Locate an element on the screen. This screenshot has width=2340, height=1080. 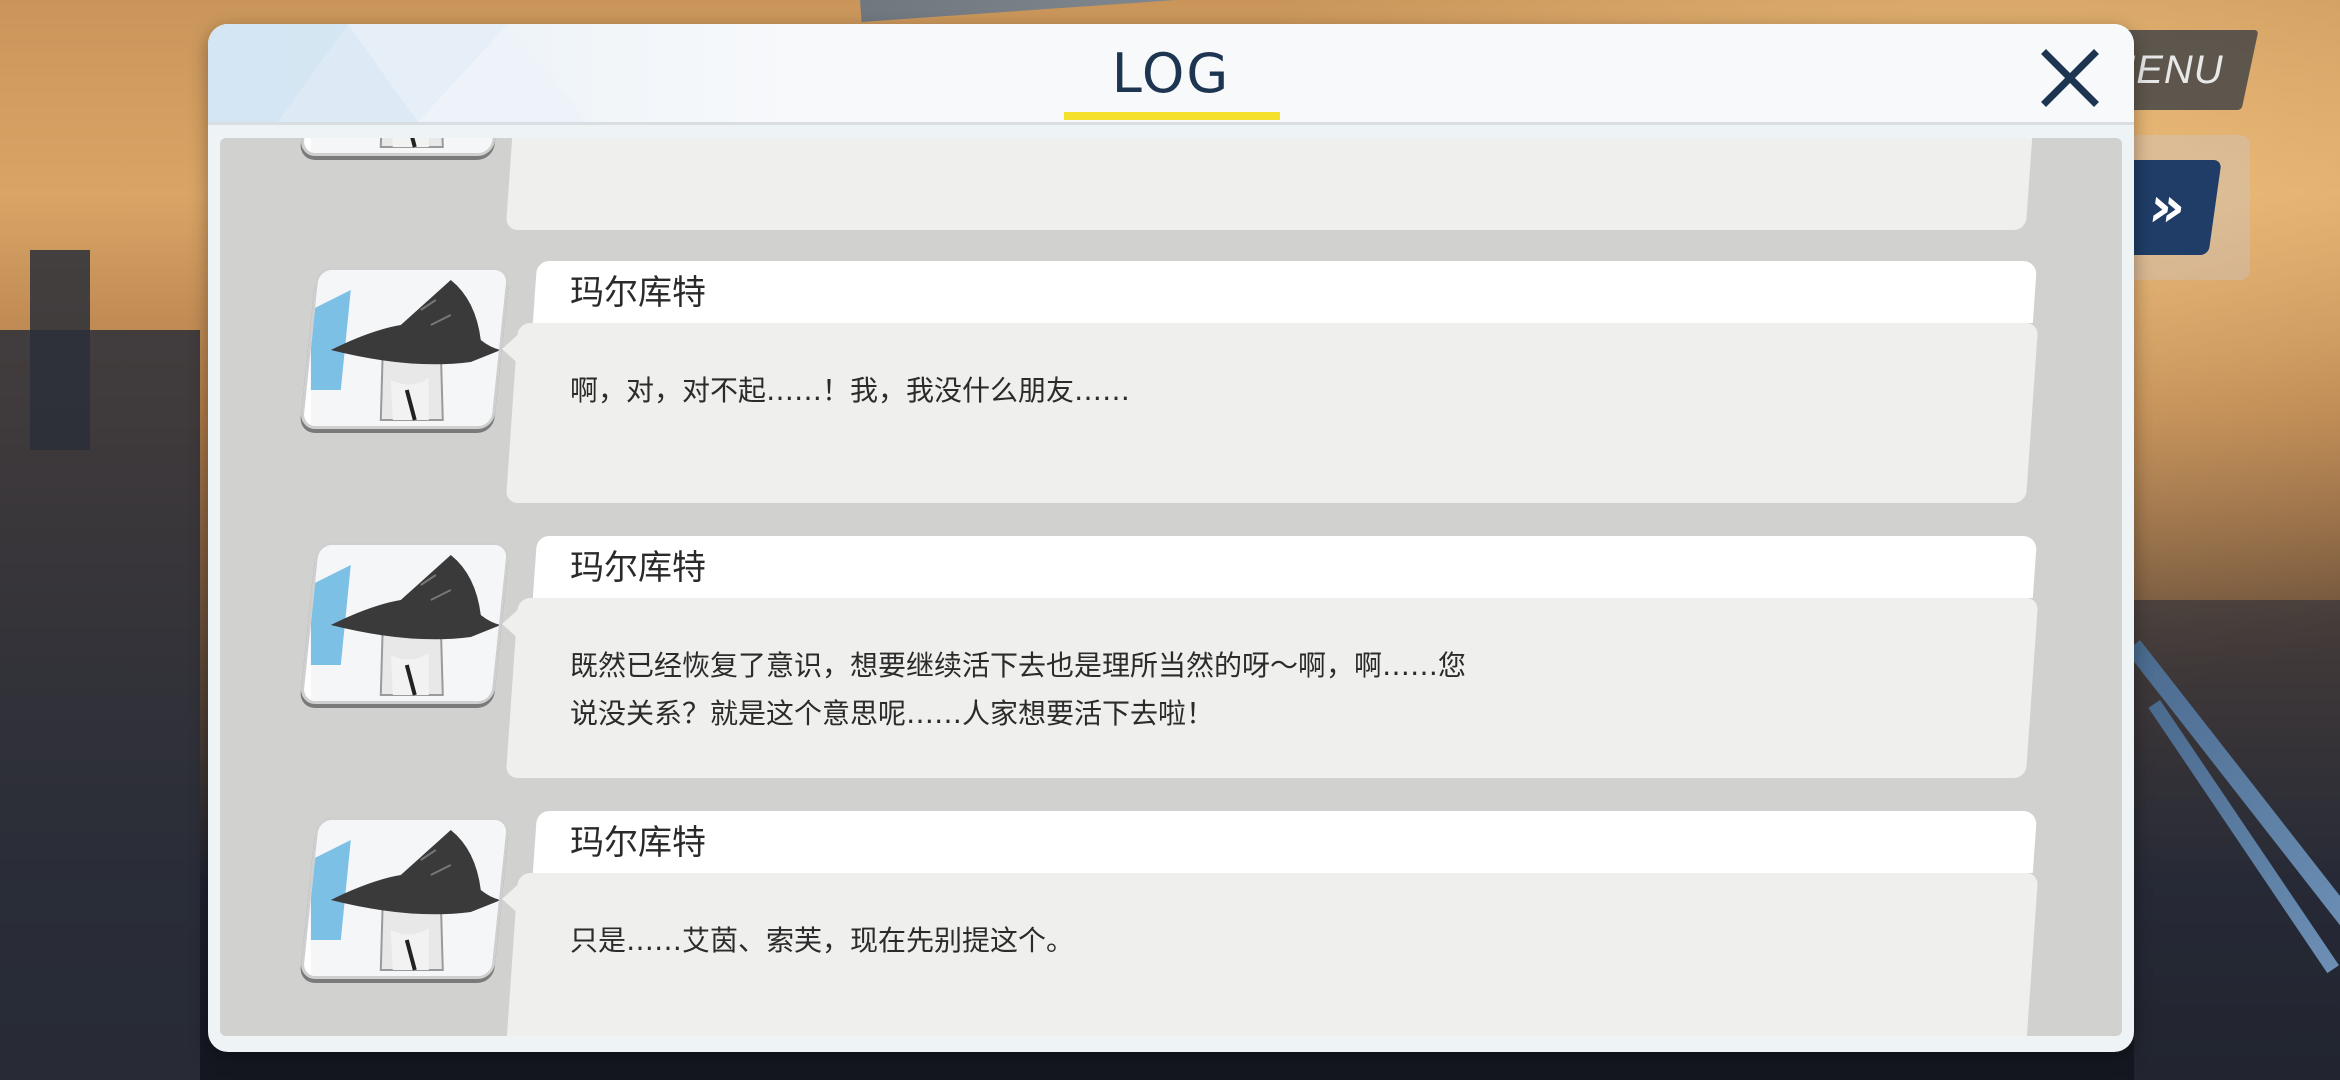
log-entry: 玛尔库特 ……。 is located at coordinates (1171, 188).